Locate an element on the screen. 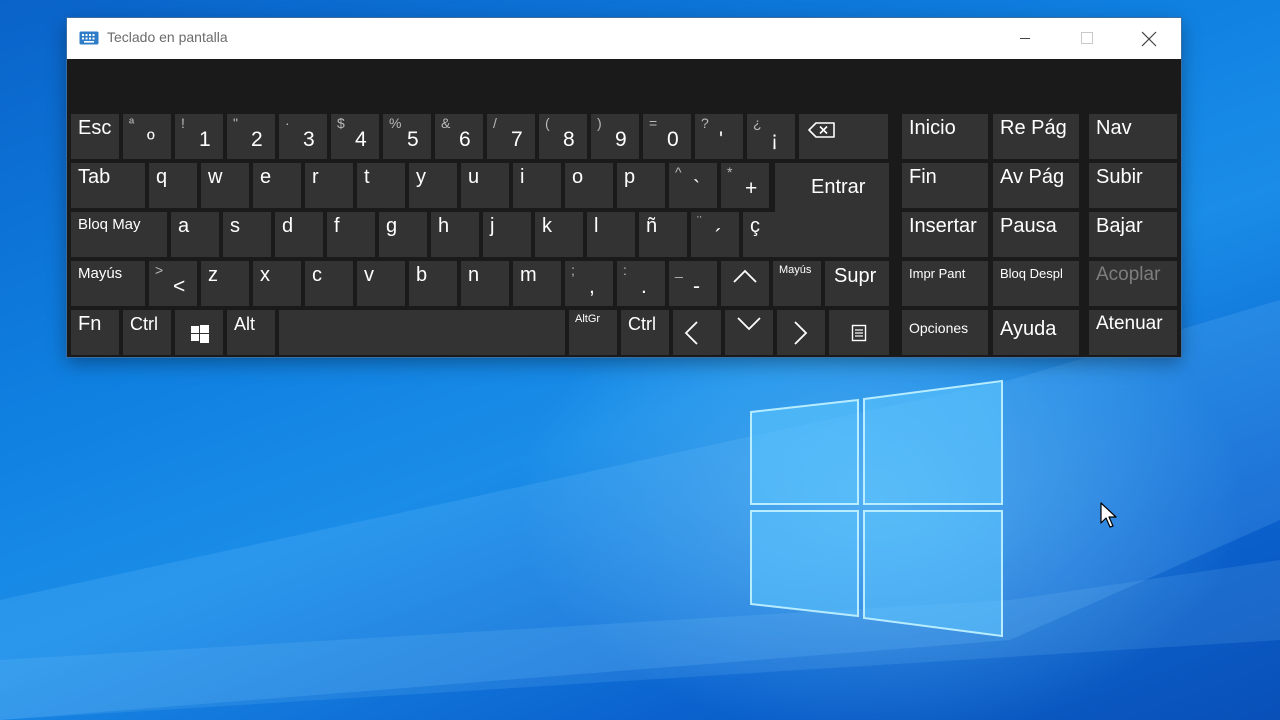 The width and height of the screenshot is (1280, 720). windows-icon is located at coordinates (200, 334).